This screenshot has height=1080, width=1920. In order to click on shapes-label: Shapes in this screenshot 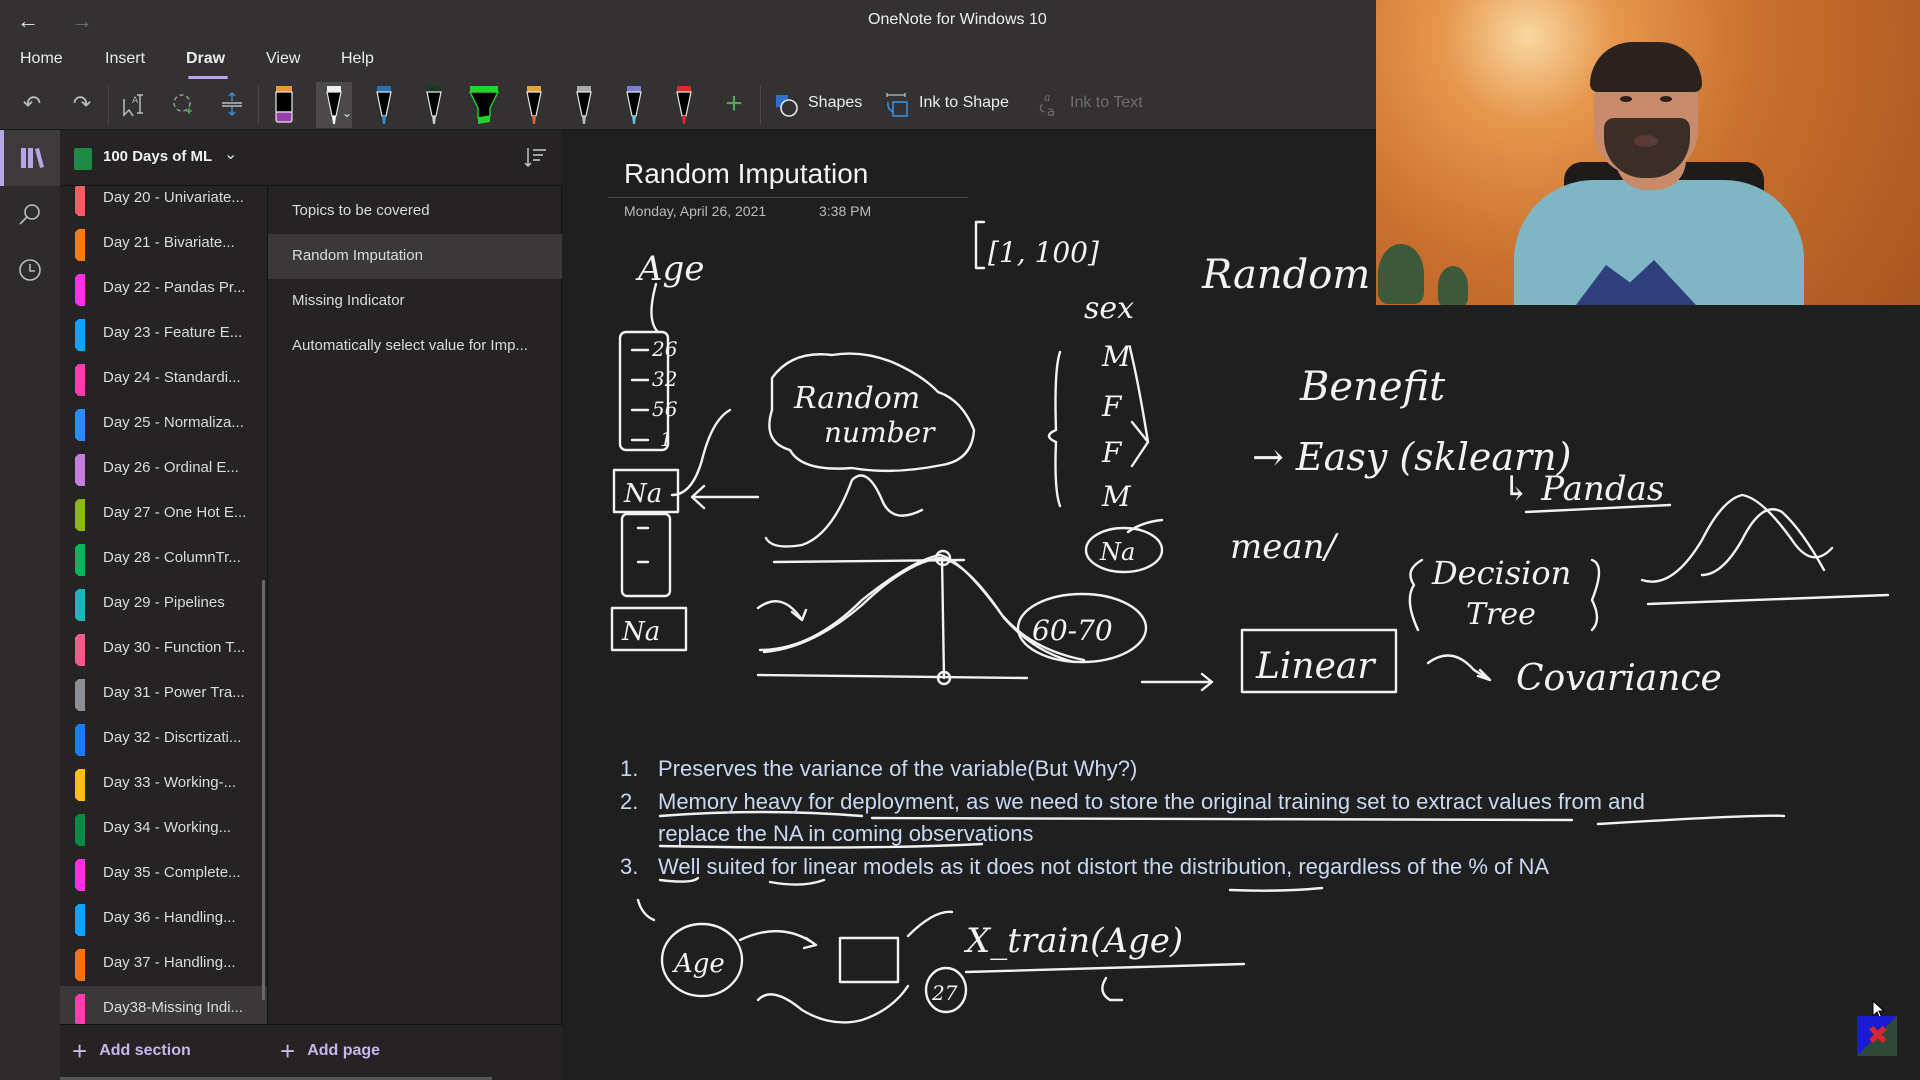, I will do `click(835, 102)`.